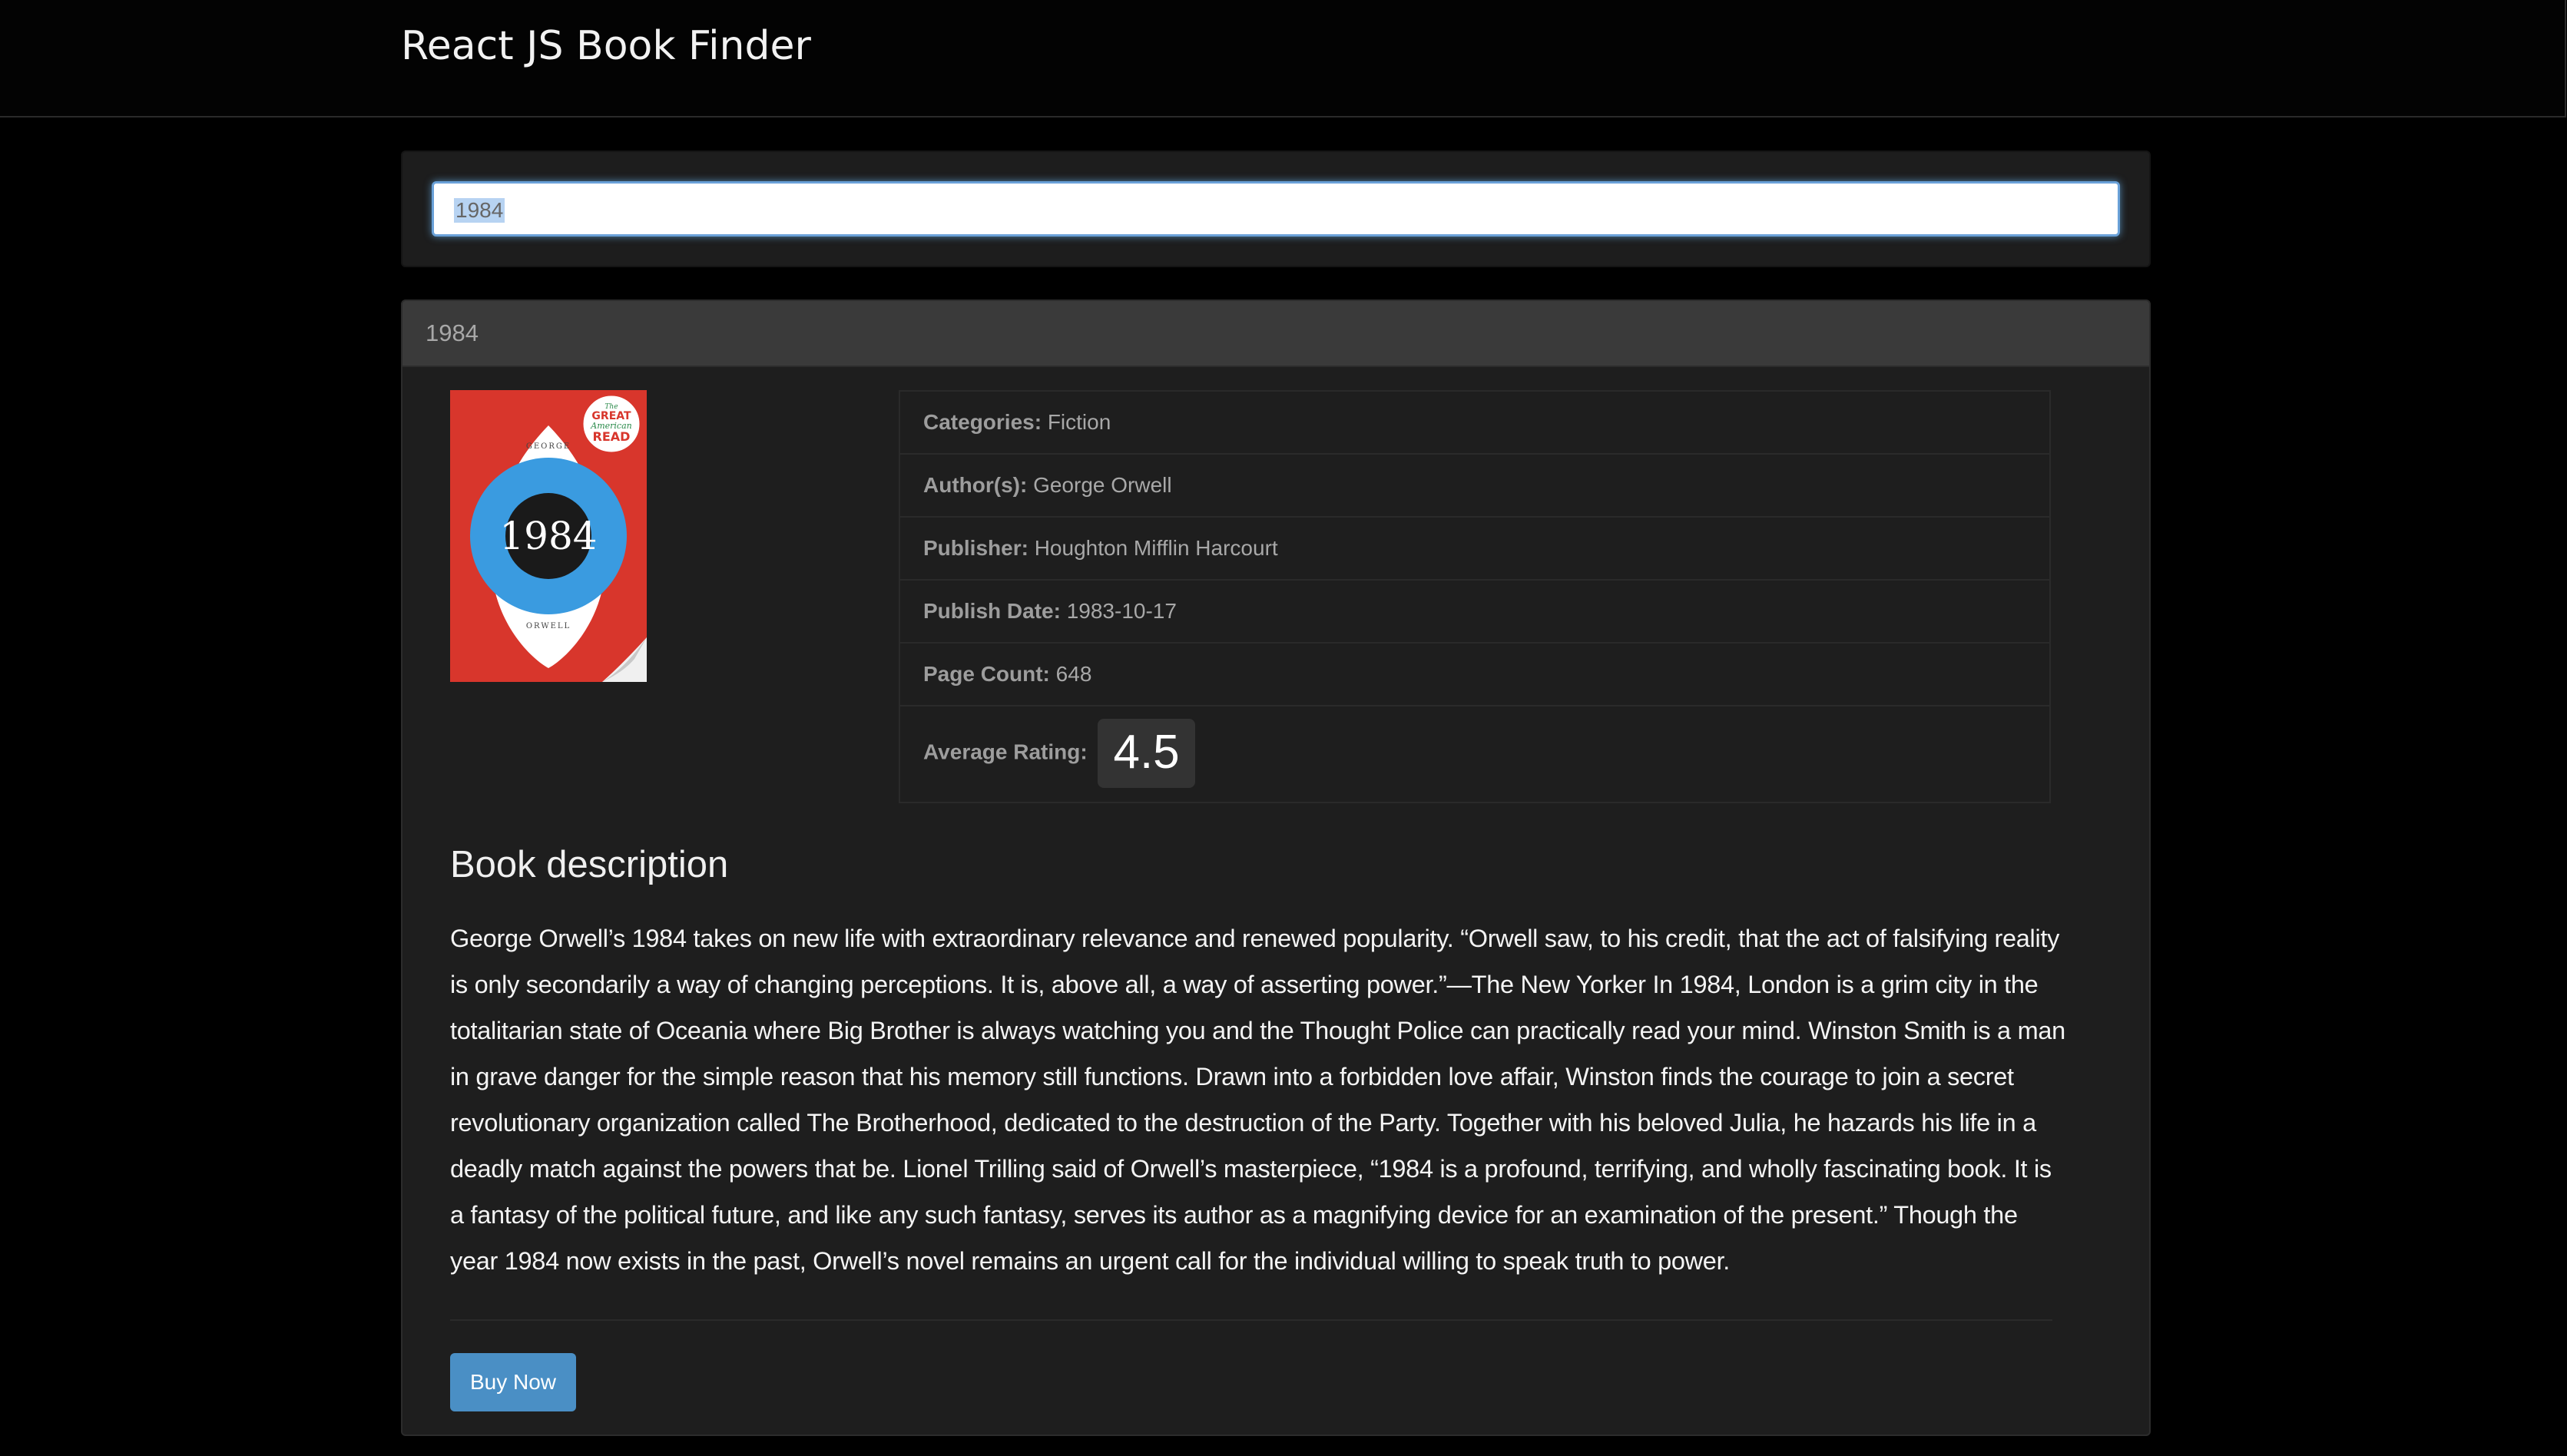  I want to click on categories-value: Fiction, so click(1079, 422).